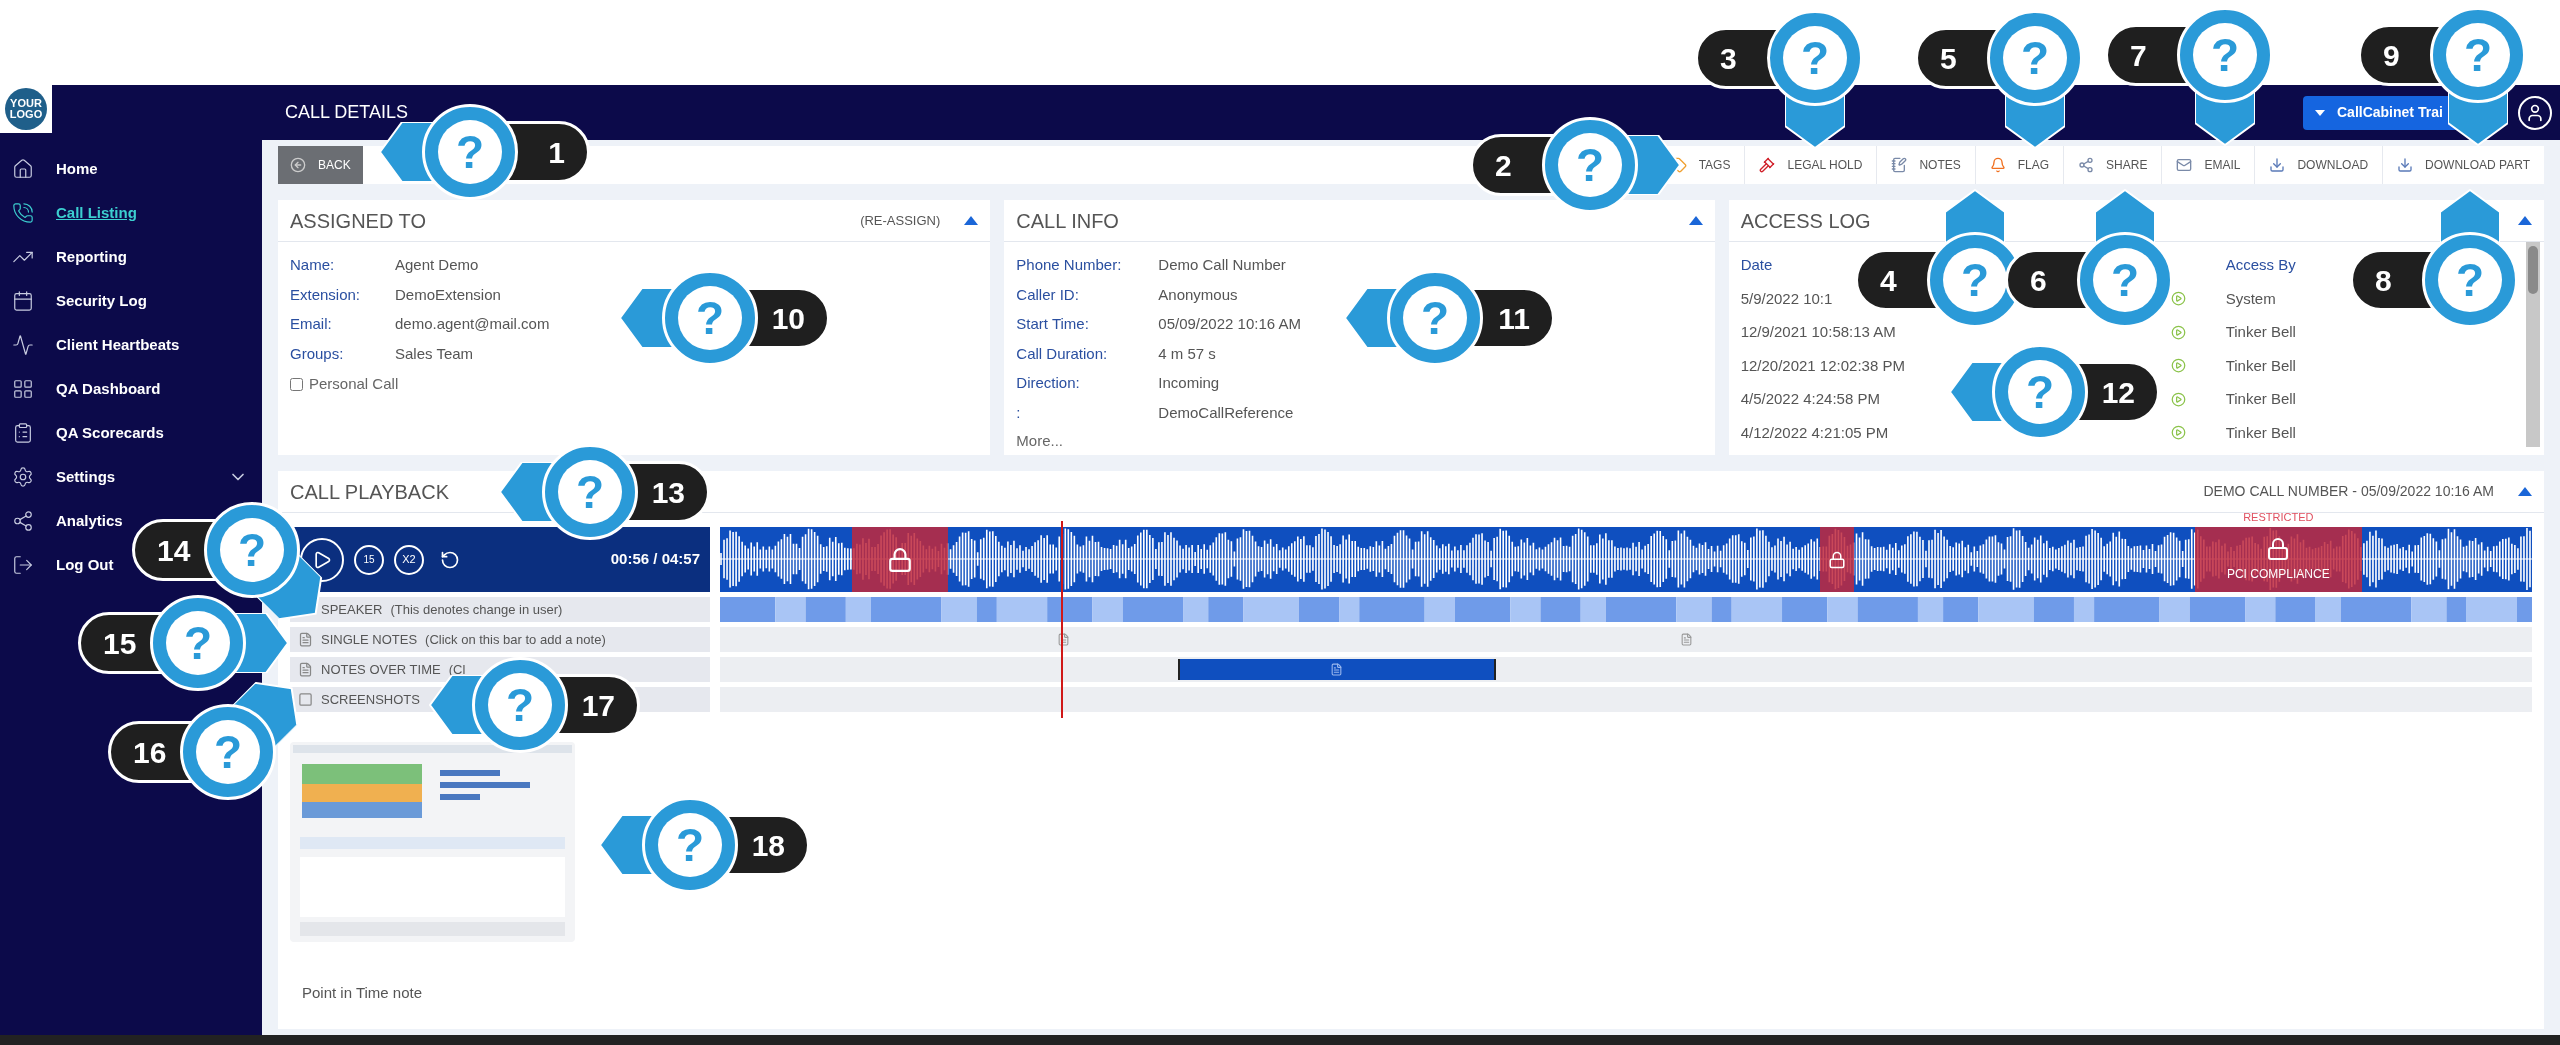 The image size is (2560, 1045). Describe the element at coordinates (2250, 298) in the screenshot. I see `table-cell-text: System` at that location.